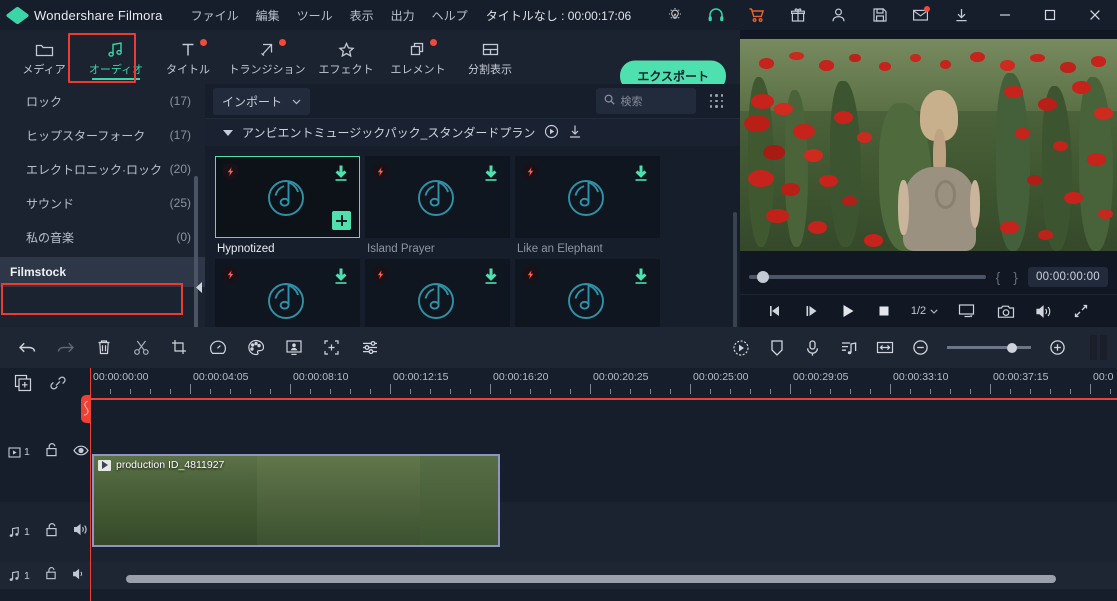 This screenshot has height=601, width=1117. I want to click on add-media-icon, so click(23, 385).